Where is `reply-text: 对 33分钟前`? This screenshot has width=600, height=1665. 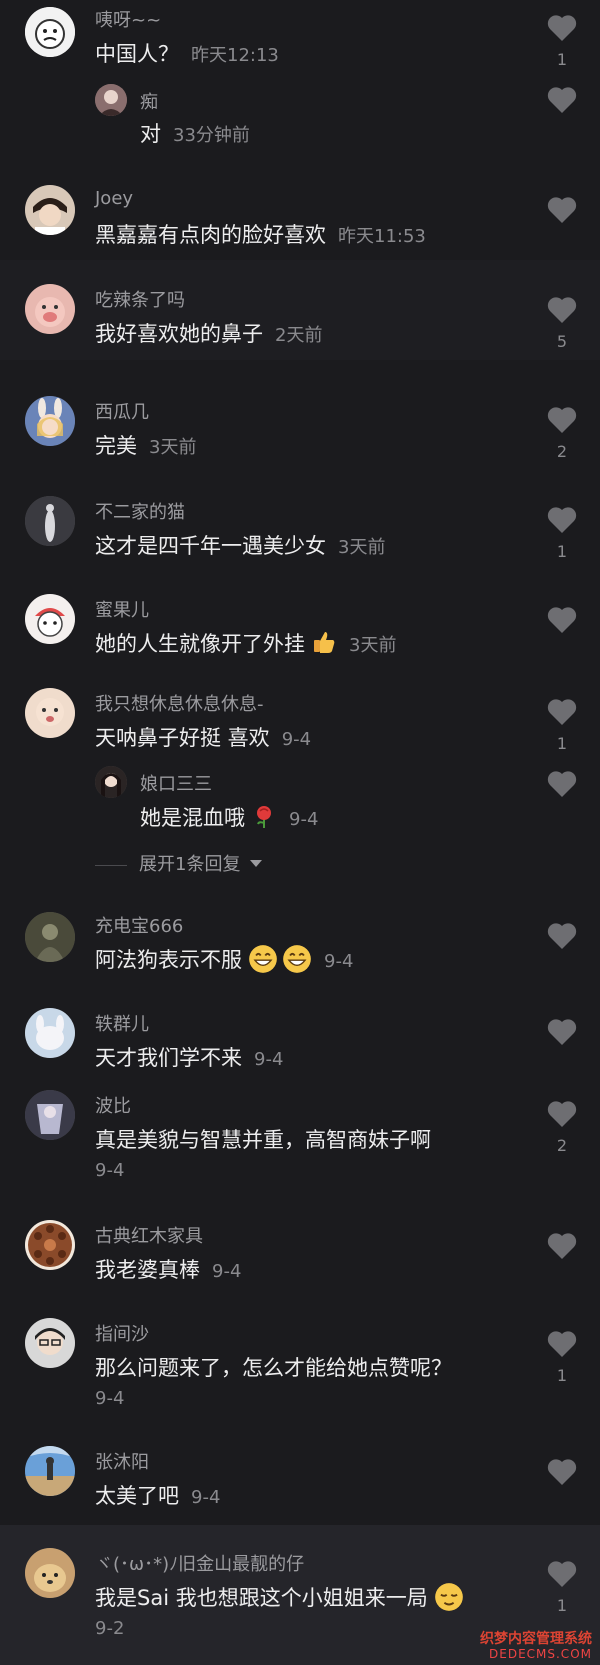 reply-text: 对 33分钟前 is located at coordinates (195, 133).